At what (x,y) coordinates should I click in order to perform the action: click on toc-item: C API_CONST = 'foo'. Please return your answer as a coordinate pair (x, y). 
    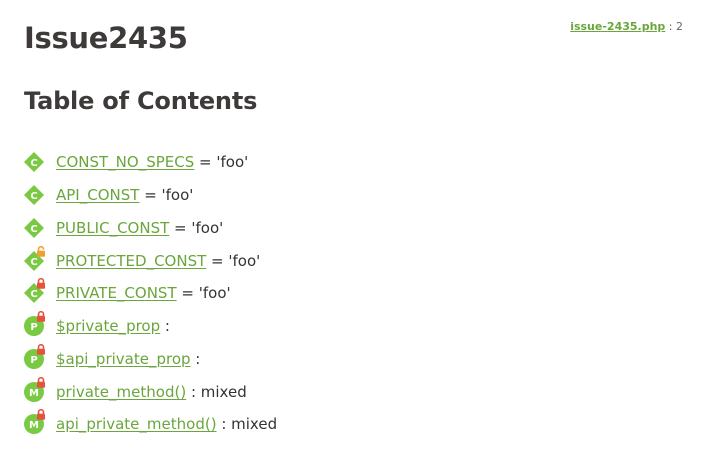
    Looking at the image, I should click on (150, 195).